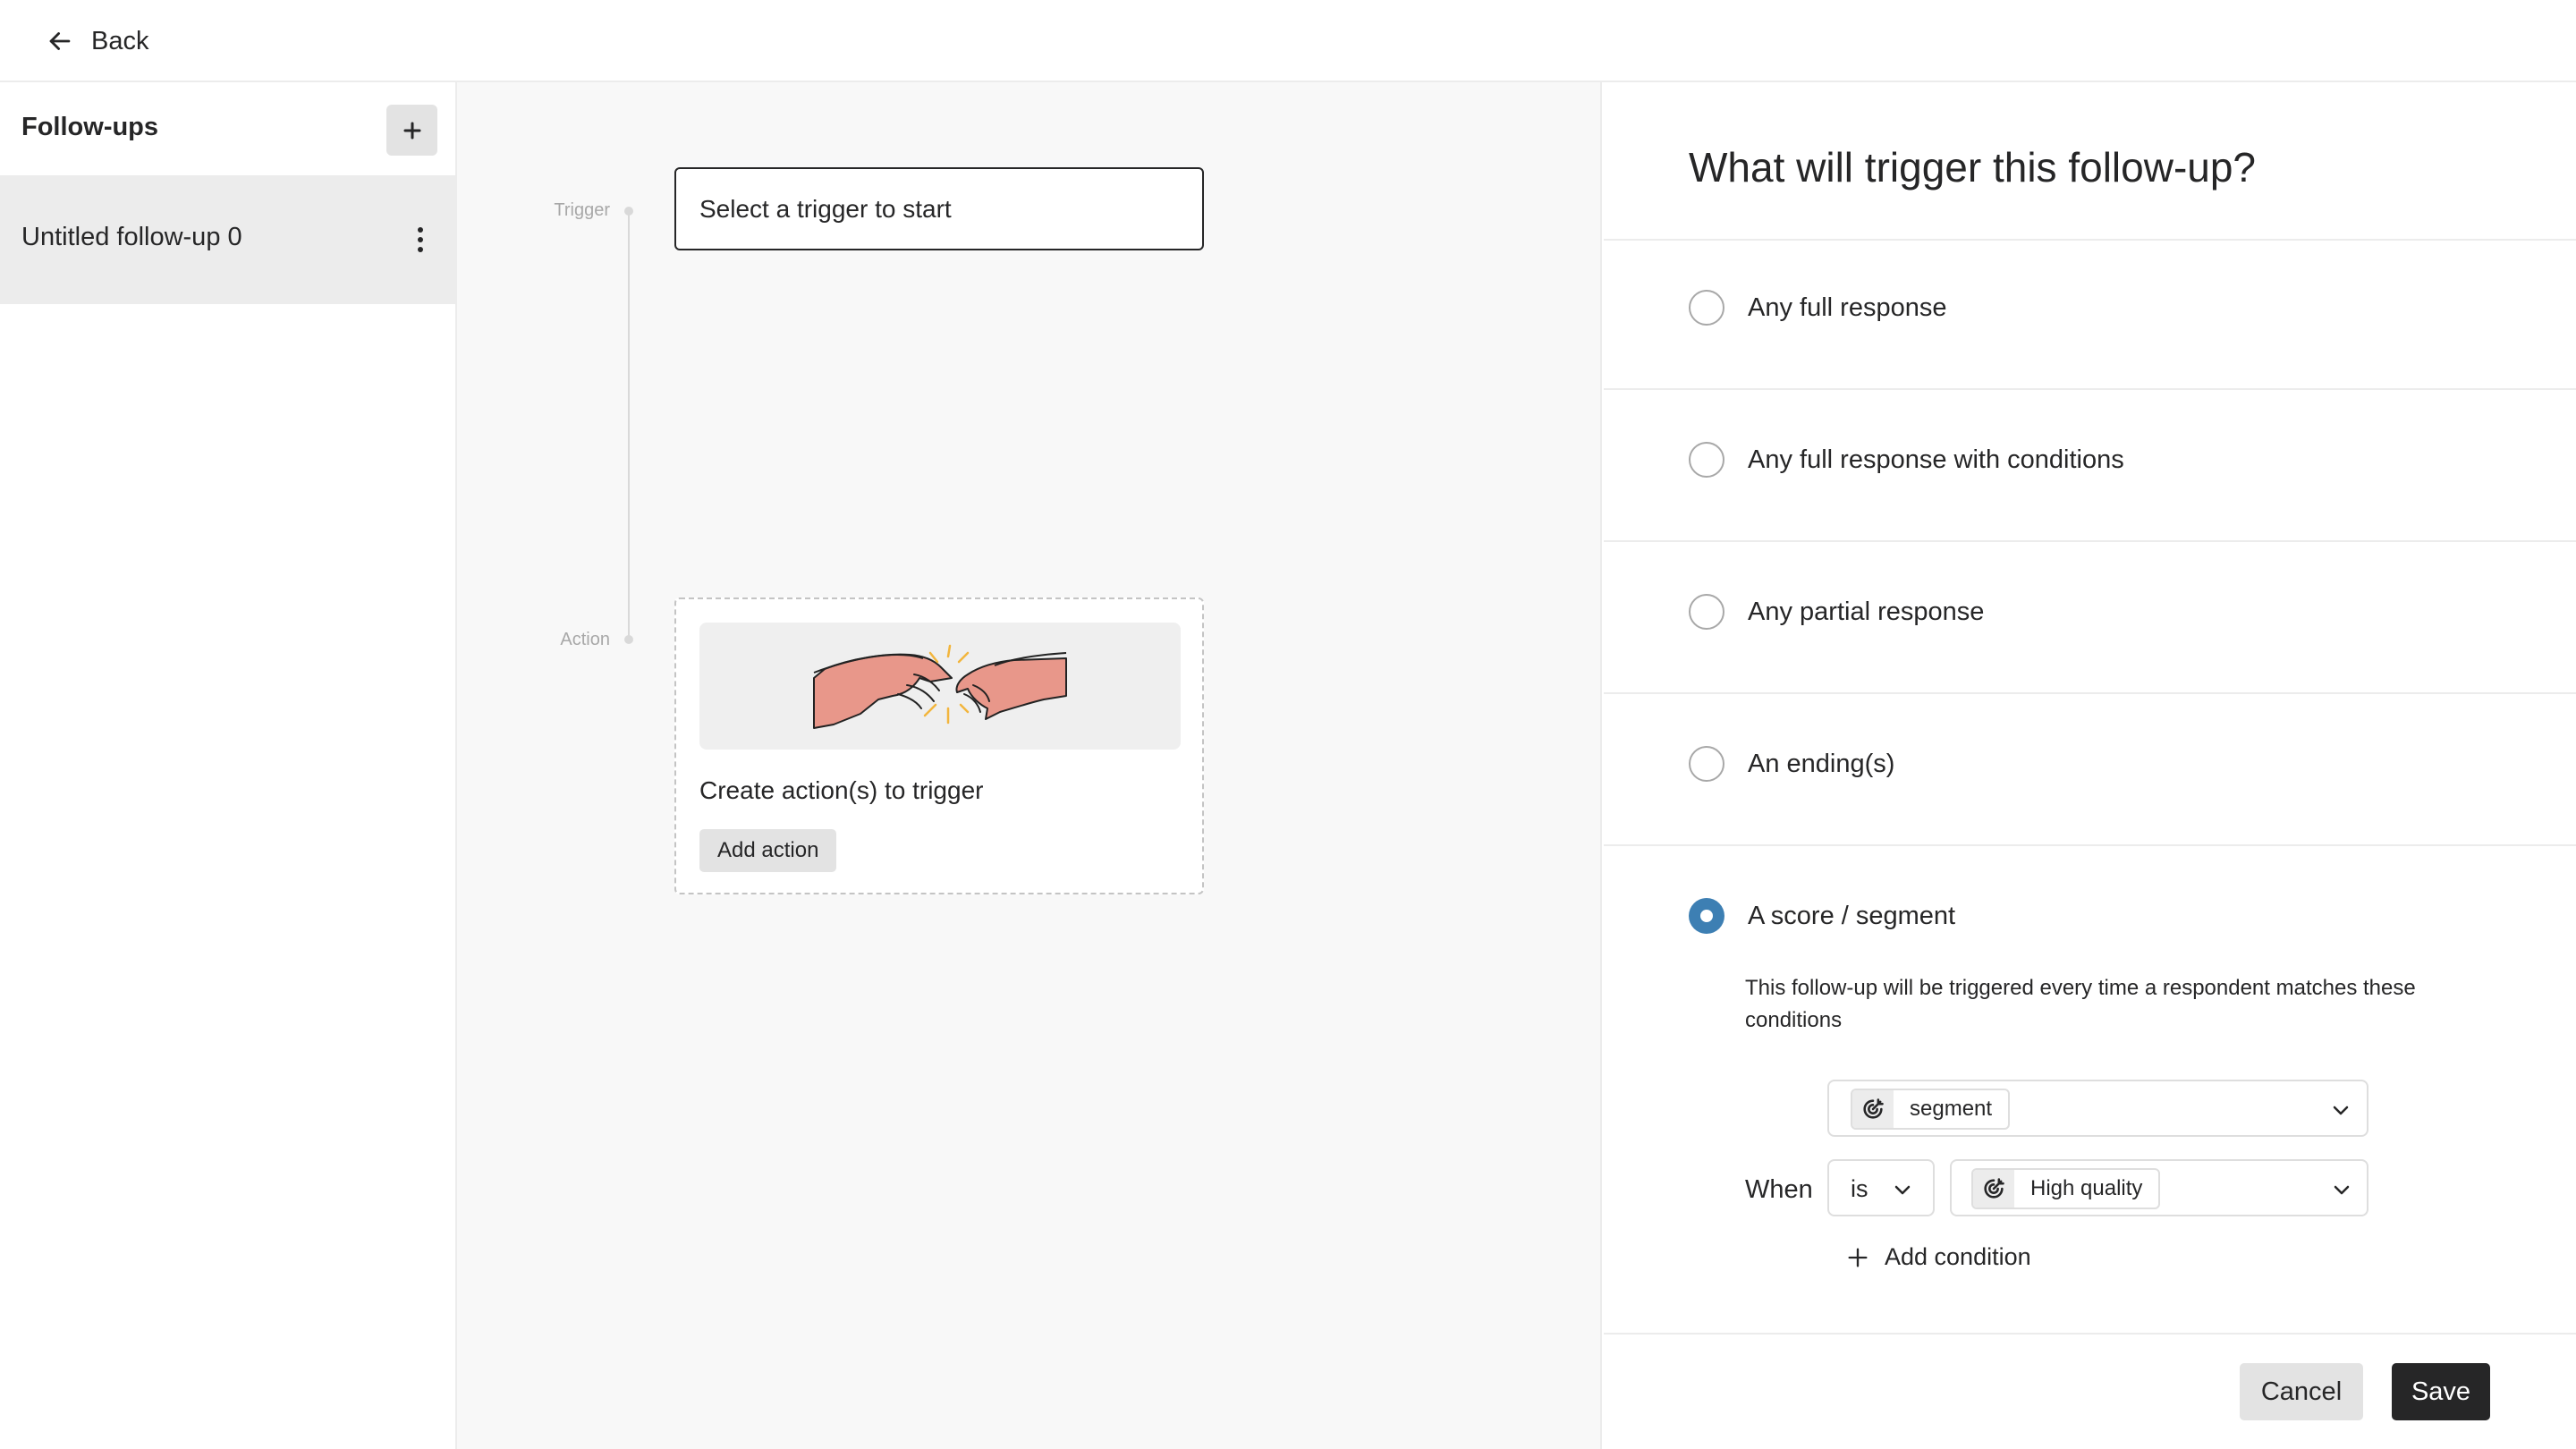 This screenshot has width=2576, height=1449. Describe the element at coordinates (1973, 167) in the screenshot. I see `panel-title: What will trigger this follow-up?` at that location.